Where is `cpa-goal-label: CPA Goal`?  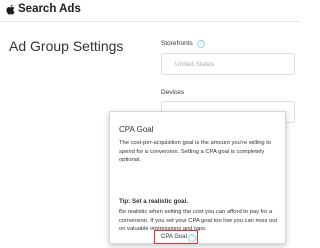 cpa-goal-label: CPA Goal is located at coordinates (174, 237).